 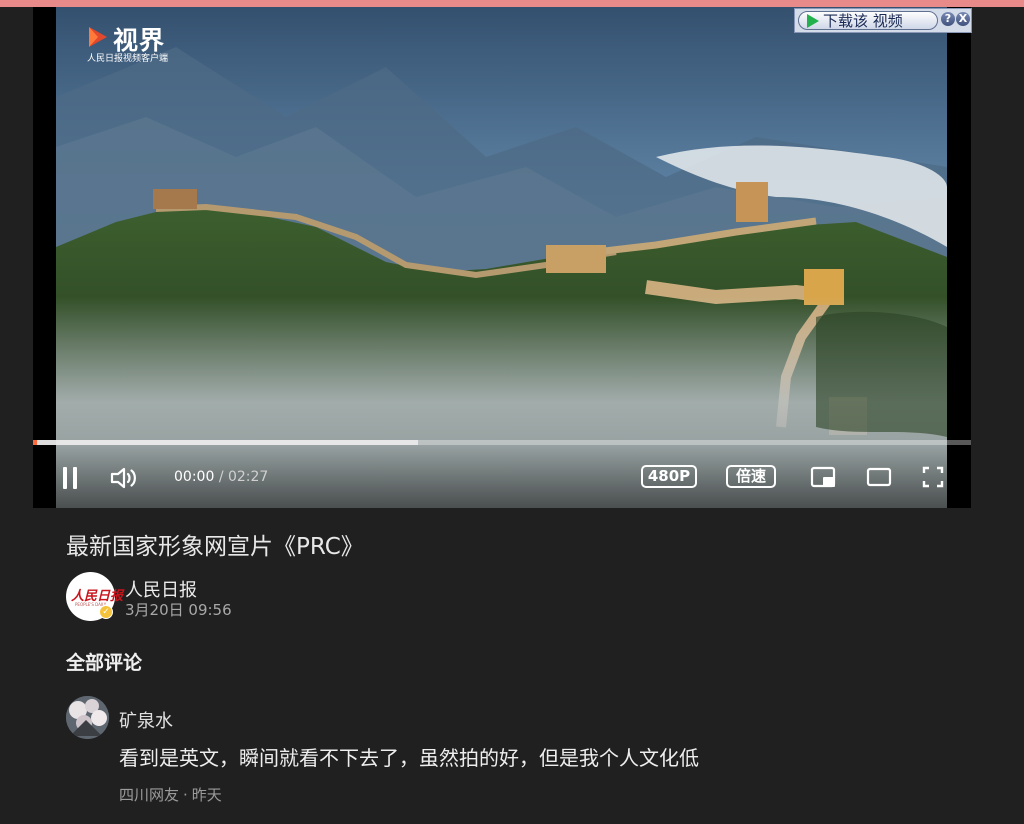 I want to click on fullscreen-button, so click(x=933, y=477).